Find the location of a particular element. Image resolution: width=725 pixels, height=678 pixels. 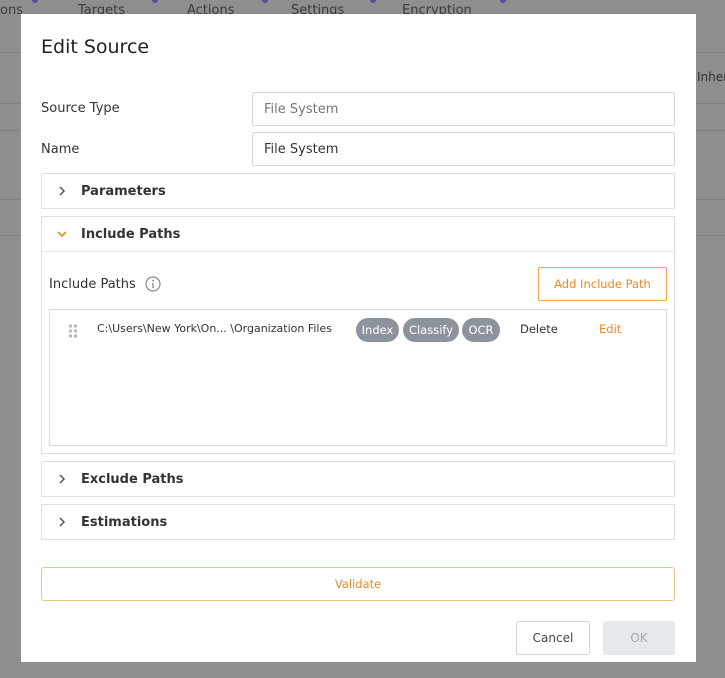

dialog-title: Edit Source is located at coordinates (95, 47).